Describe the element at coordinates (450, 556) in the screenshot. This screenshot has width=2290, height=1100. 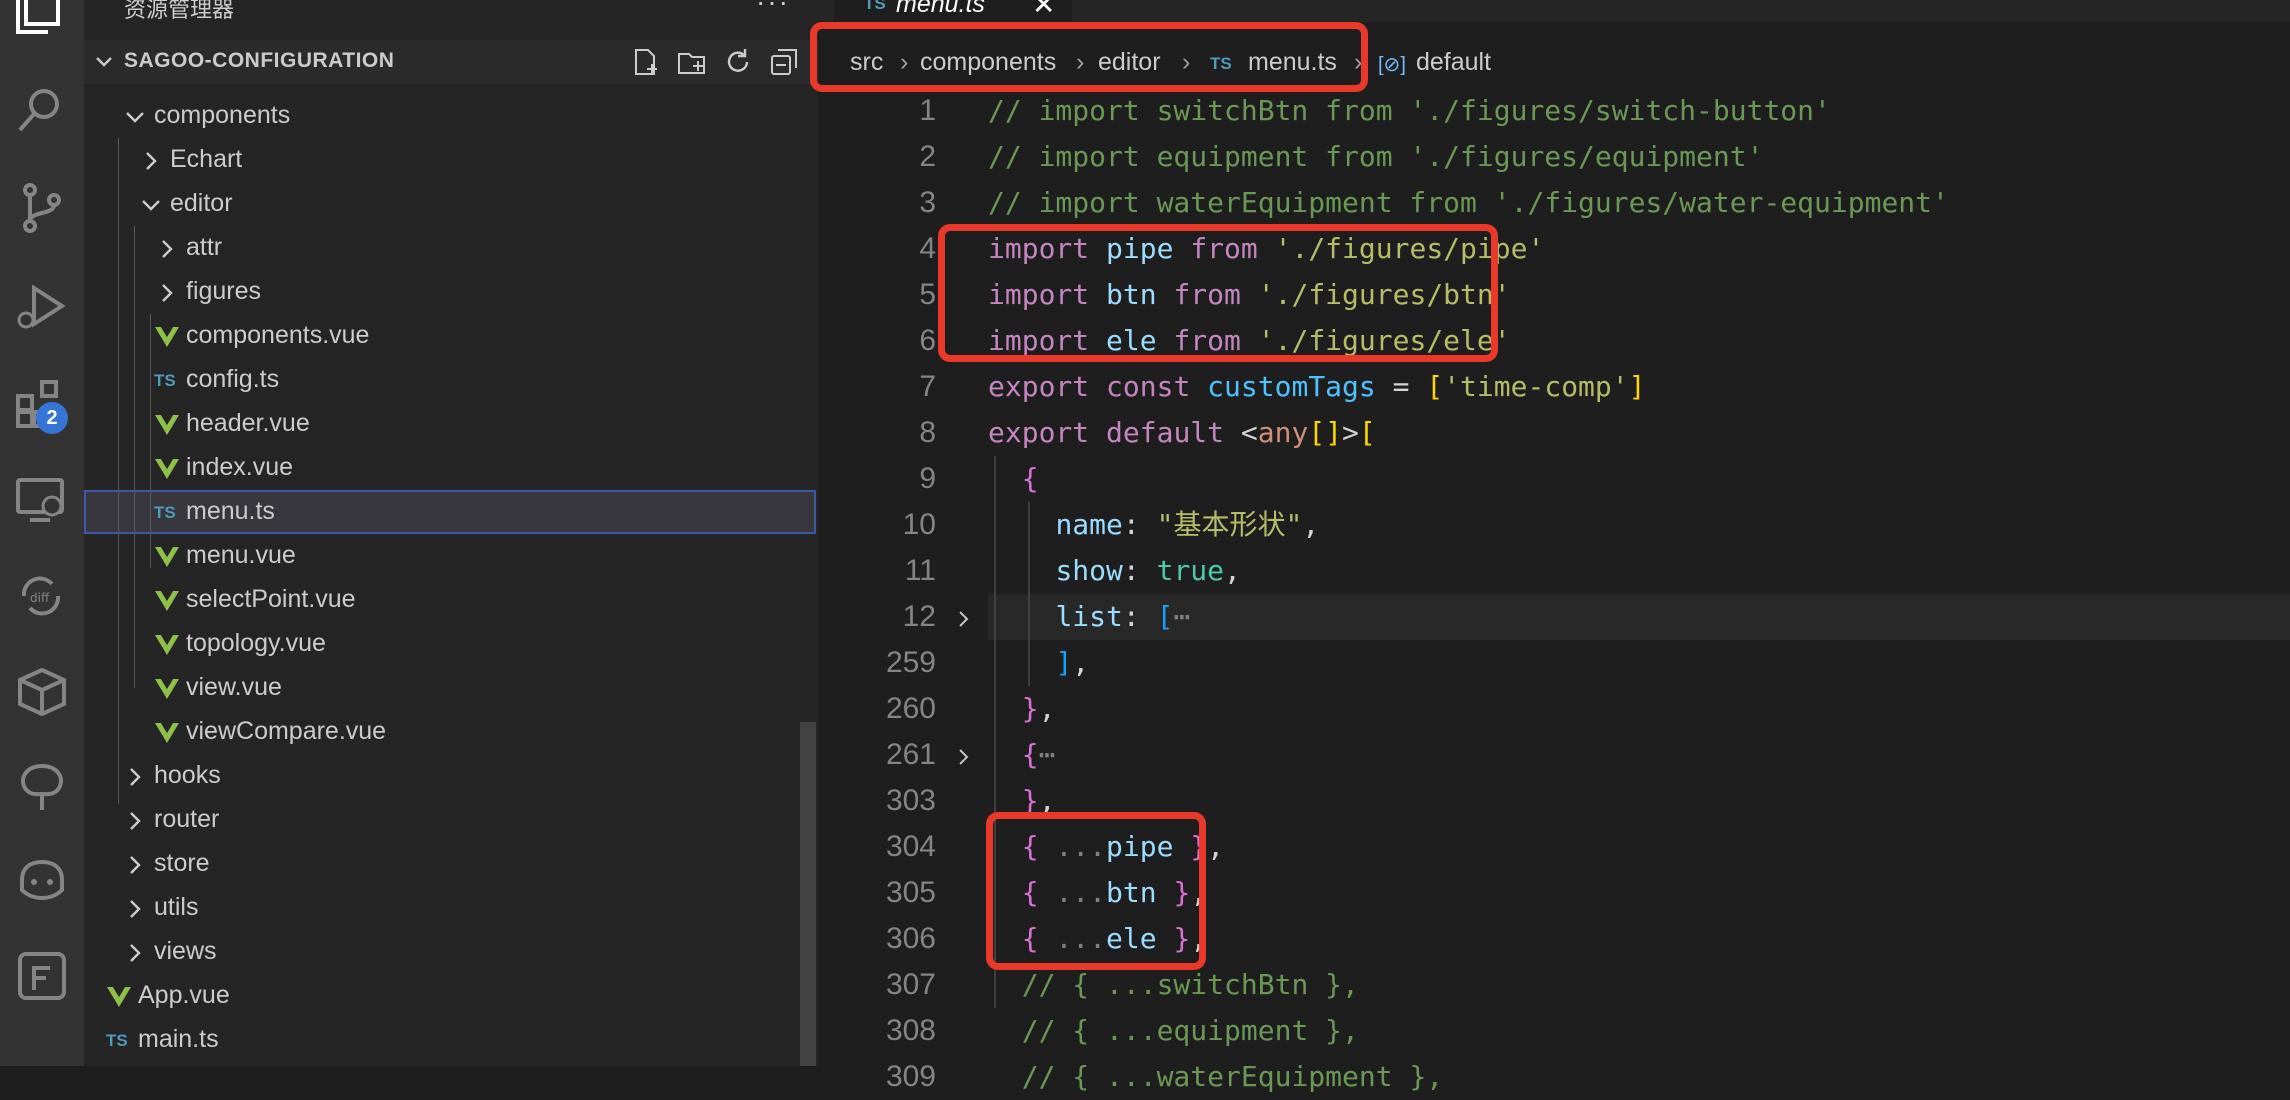
I see `file-item: menu.vue` at that location.